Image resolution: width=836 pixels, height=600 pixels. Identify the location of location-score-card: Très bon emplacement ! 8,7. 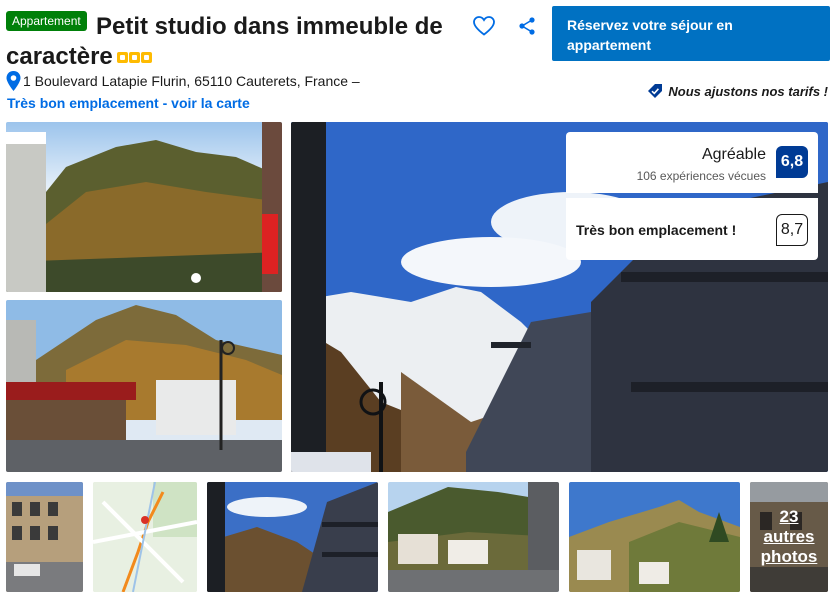
(692, 229).